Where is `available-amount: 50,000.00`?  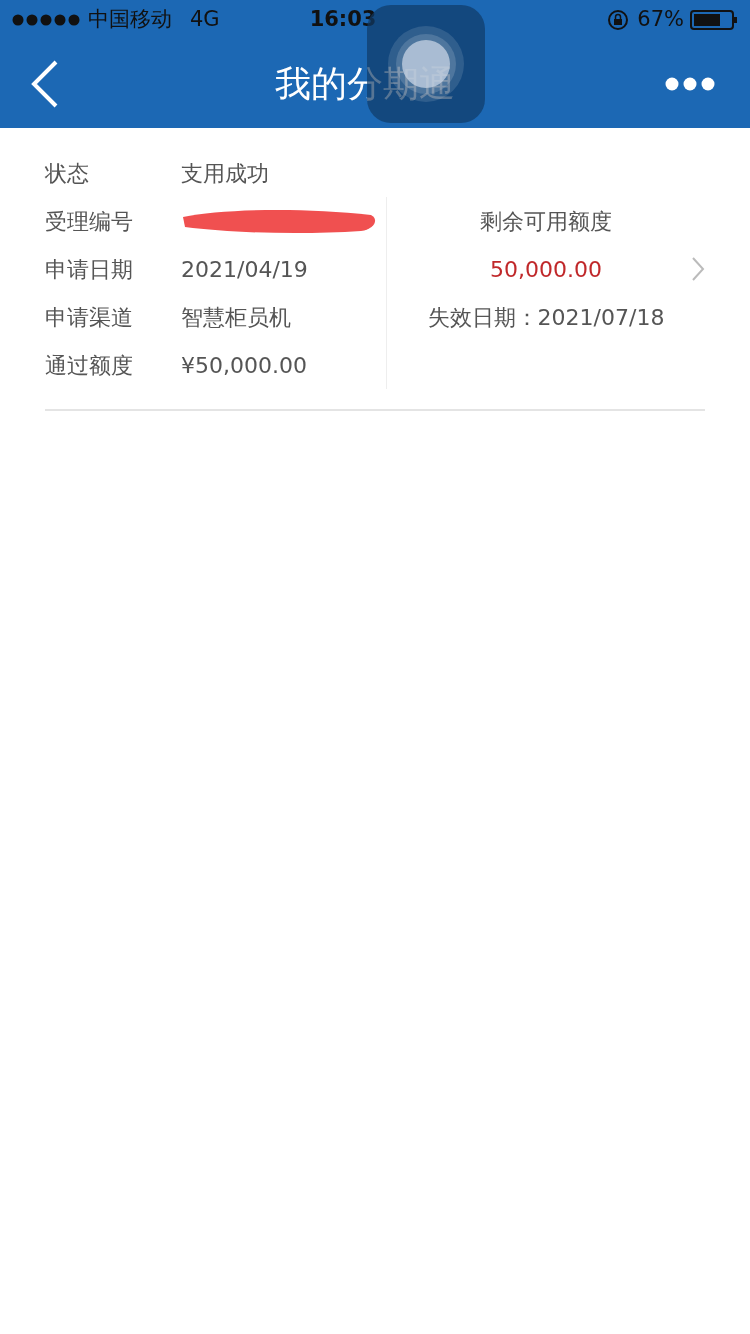
available-amount: 50,000.00 is located at coordinates (546, 269).